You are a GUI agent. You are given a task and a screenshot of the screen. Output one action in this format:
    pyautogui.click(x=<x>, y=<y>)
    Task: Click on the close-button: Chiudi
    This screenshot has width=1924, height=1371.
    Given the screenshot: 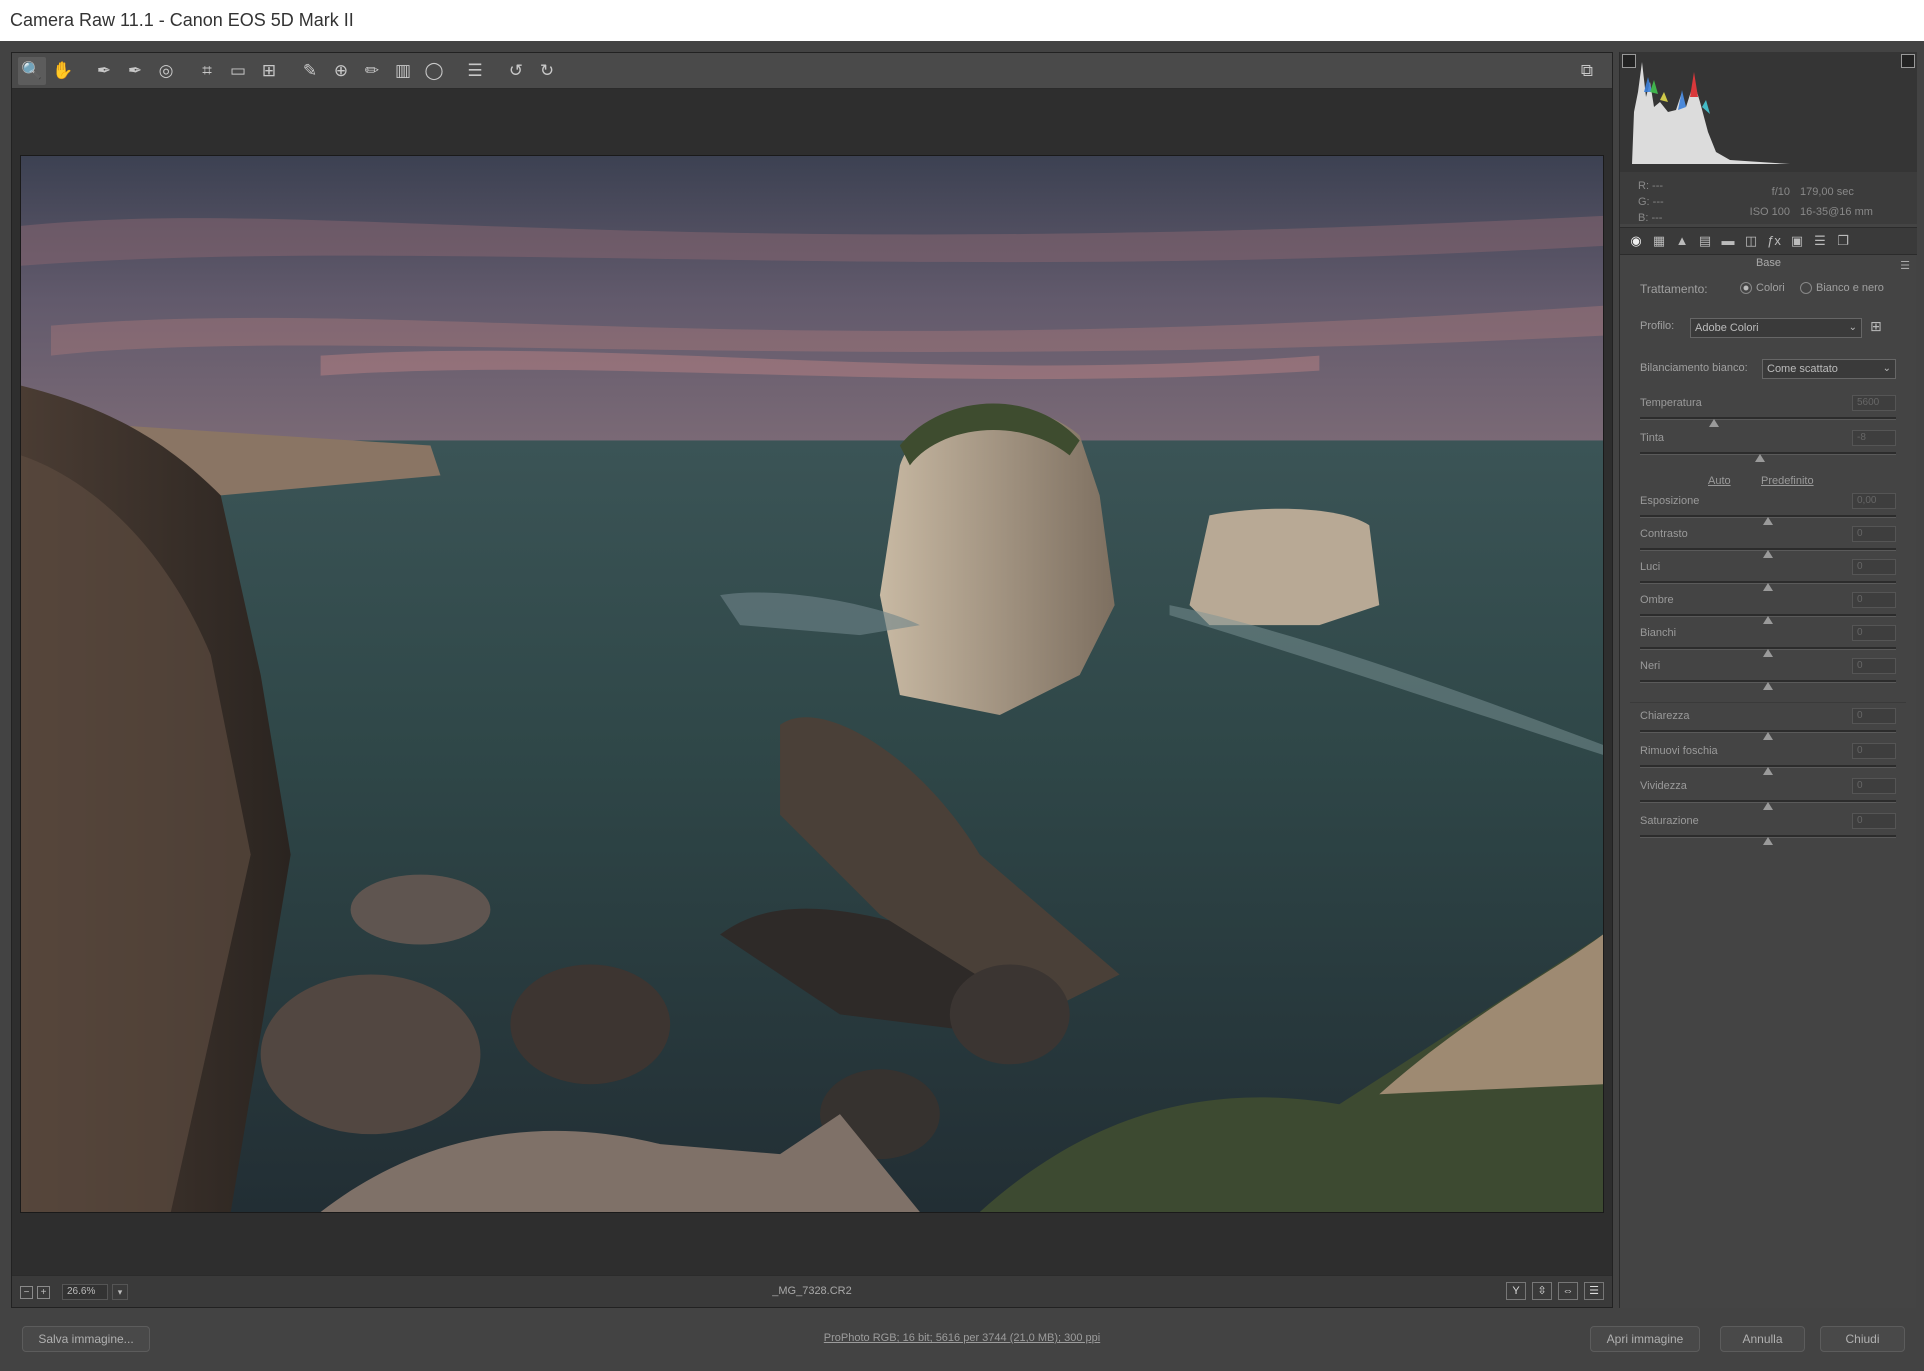 What is the action you would take?
    pyautogui.click(x=1862, y=1339)
    